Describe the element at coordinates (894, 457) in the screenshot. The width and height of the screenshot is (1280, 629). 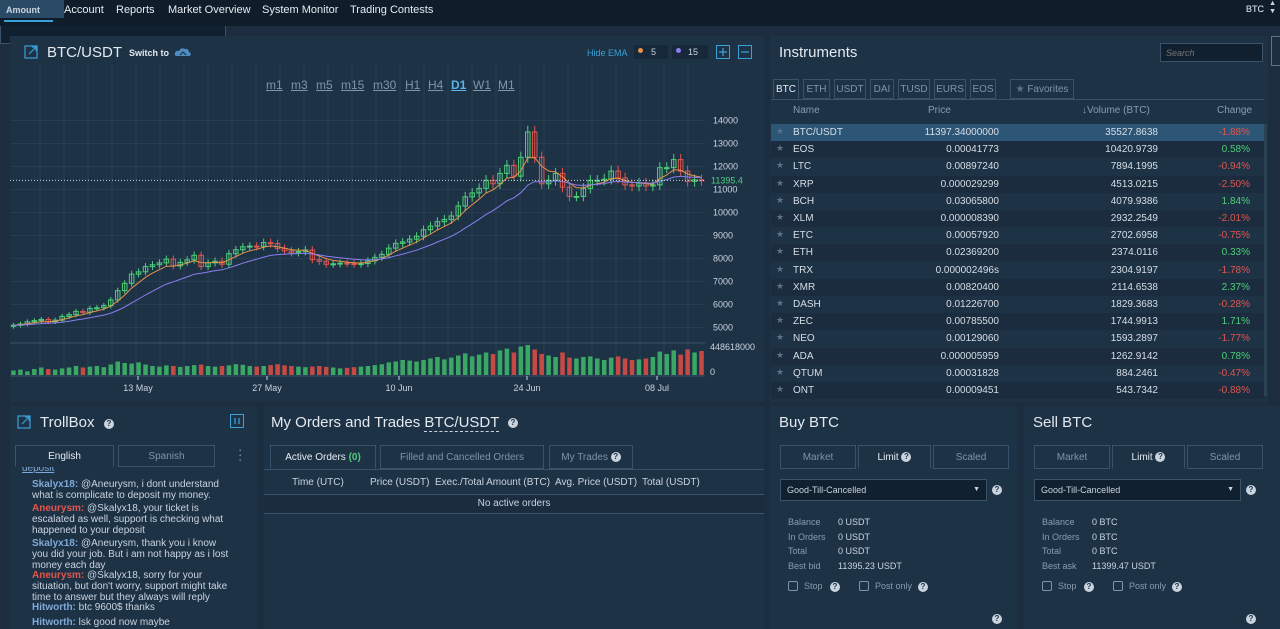
I see `buy-tab-limit: Limit ?` at that location.